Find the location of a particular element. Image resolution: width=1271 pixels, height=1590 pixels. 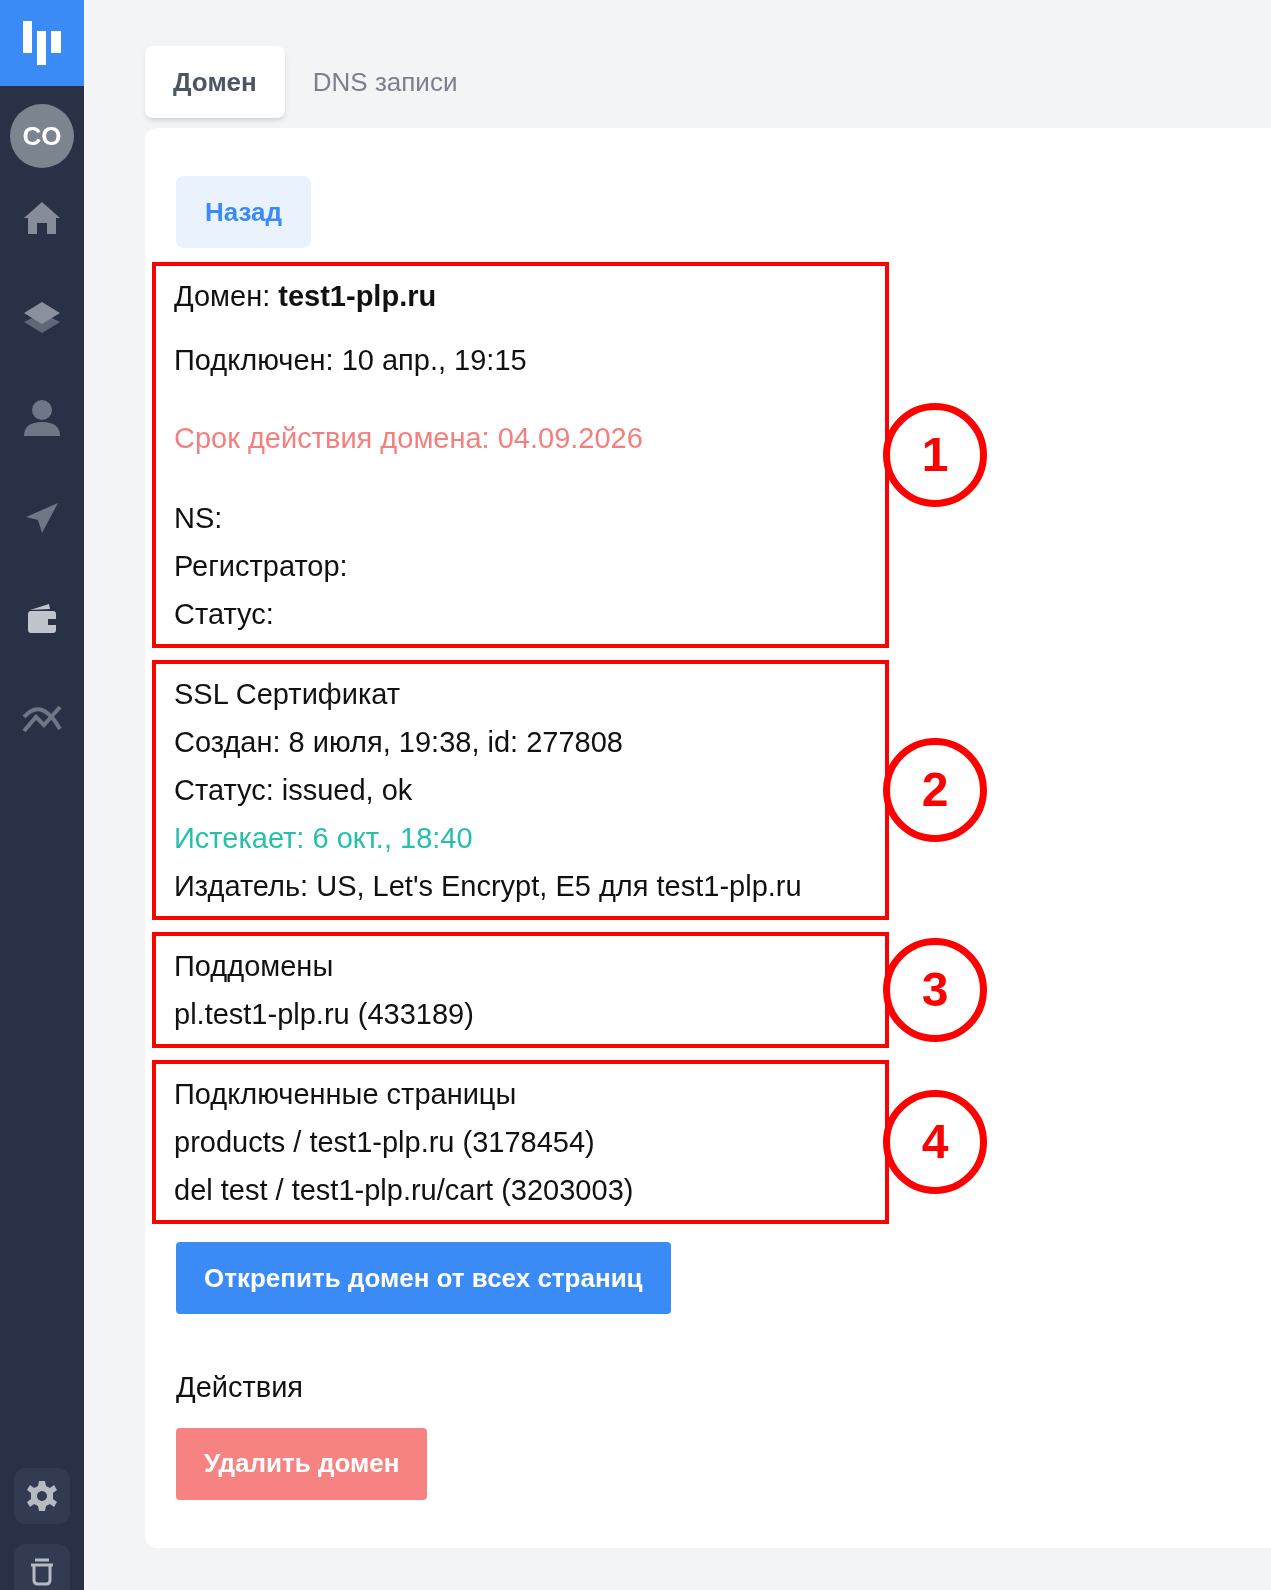

settings-icon is located at coordinates (42, 1496).